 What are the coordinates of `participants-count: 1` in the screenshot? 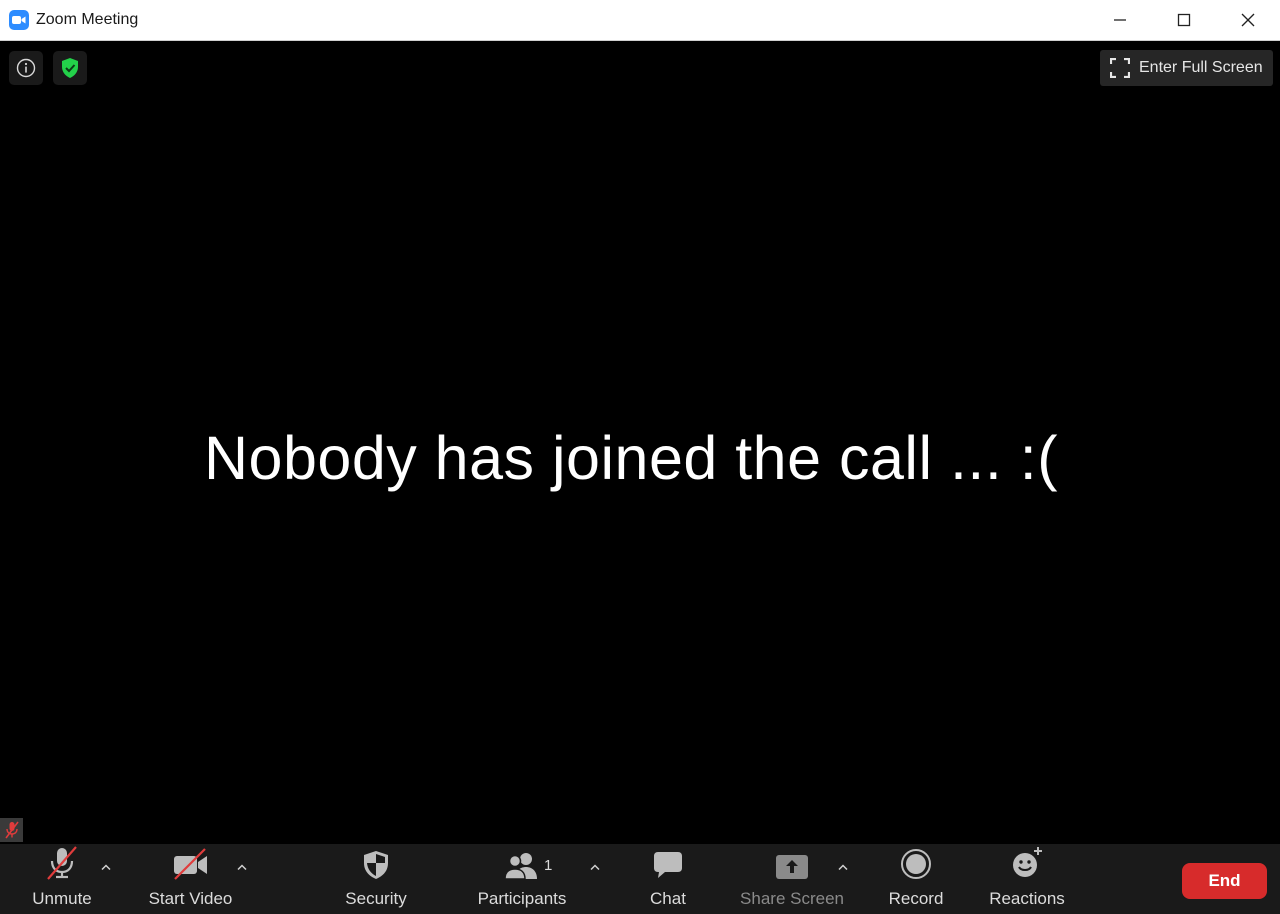 It's located at (548, 865).